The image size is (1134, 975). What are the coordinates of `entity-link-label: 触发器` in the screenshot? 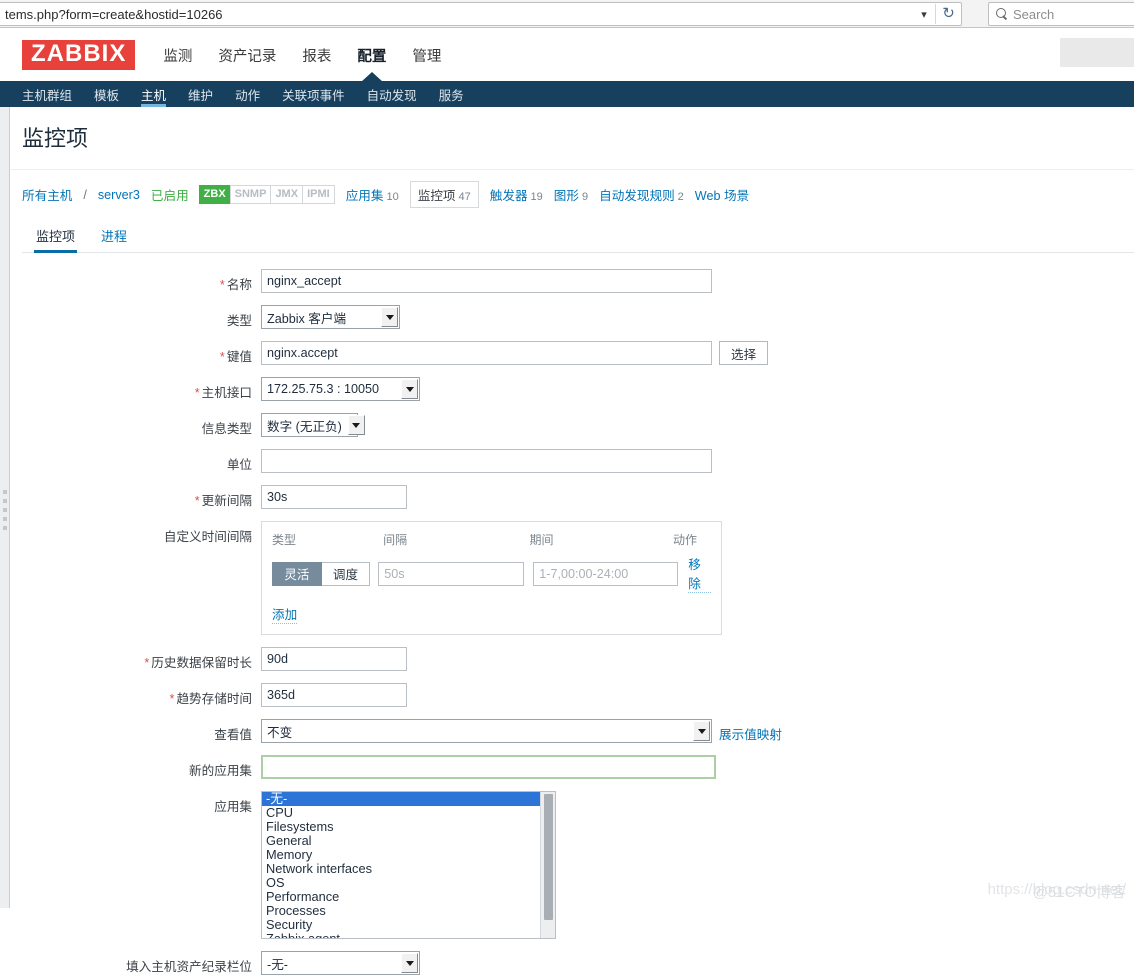 It's located at (508, 196).